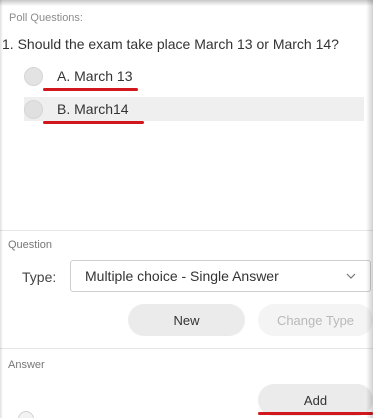  Describe the element at coordinates (46, 18) in the screenshot. I see `poll-header: Poll Questions:` at that location.